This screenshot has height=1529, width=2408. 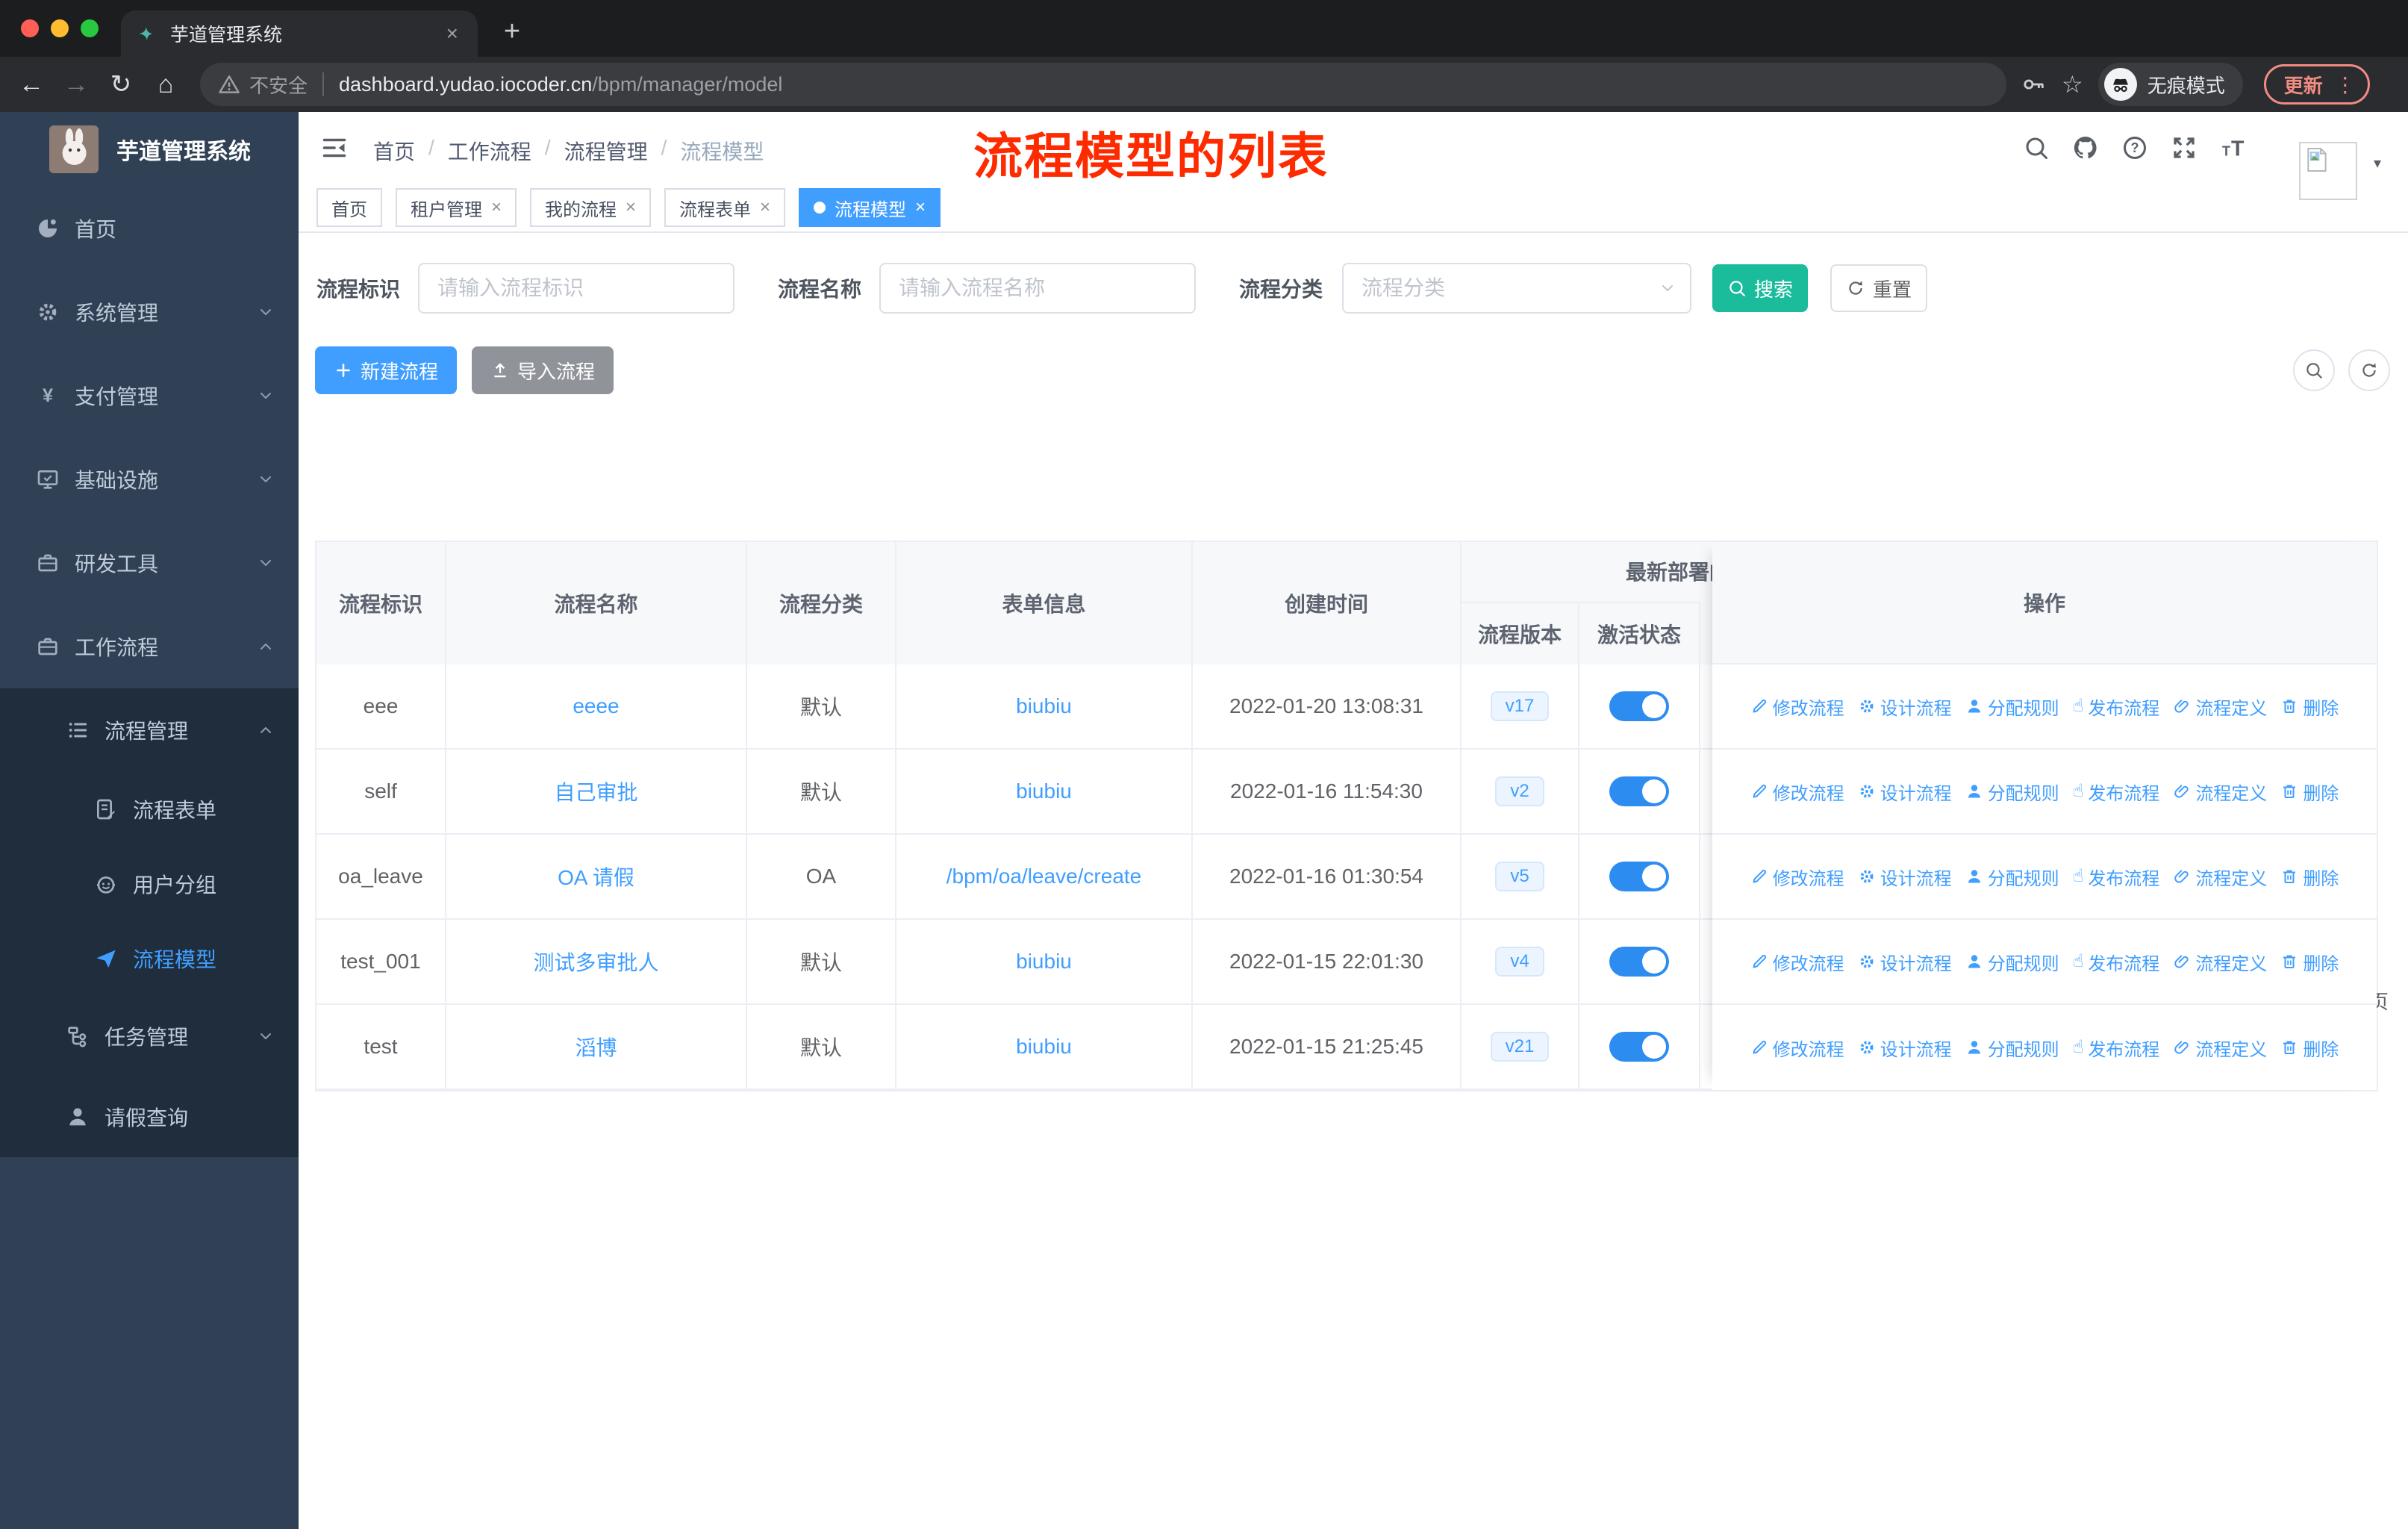 What do you see at coordinates (1520, 1047) in the screenshot?
I see `version-badge: v21` at bounding box center [1520, 1047].